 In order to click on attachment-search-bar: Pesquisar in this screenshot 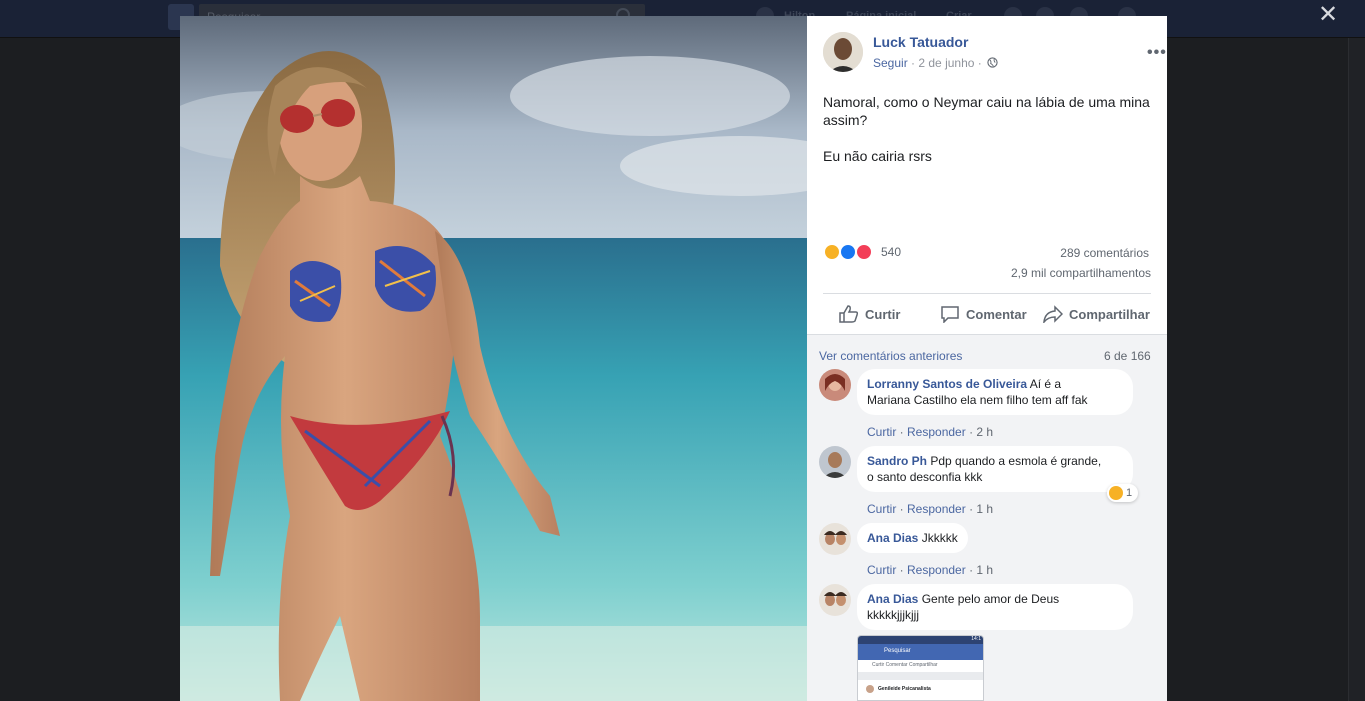, I will do `click(920, 652)`.